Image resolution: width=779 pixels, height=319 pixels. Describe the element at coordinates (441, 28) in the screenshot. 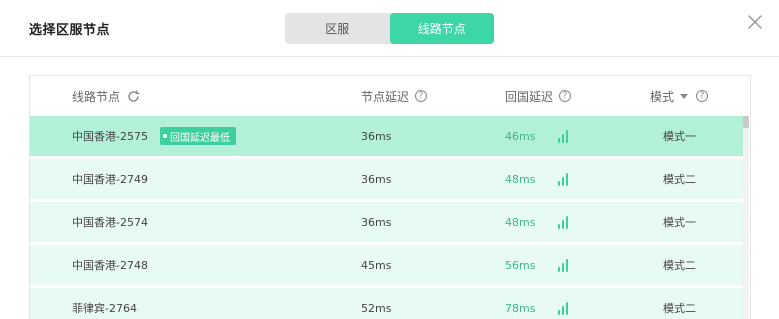

I see `tab-line-nodes: 线路节点` at that location.